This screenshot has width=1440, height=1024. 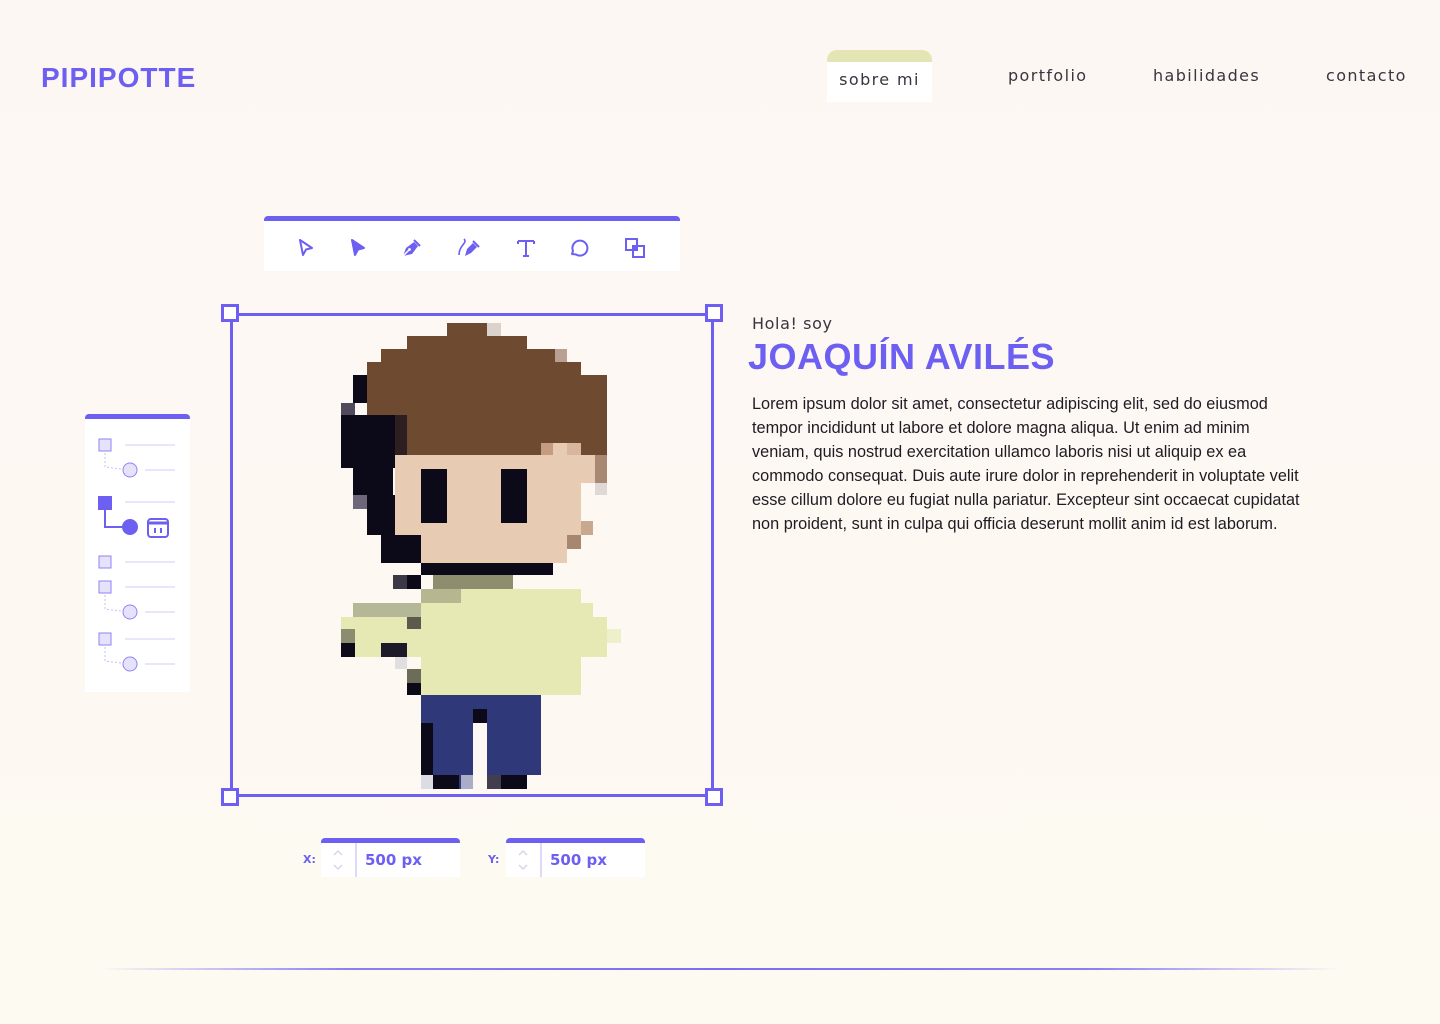 What do you see at coordinates (411, 248) in the screenshot?
I see `pen-icon` at bounding box center [411, 248].